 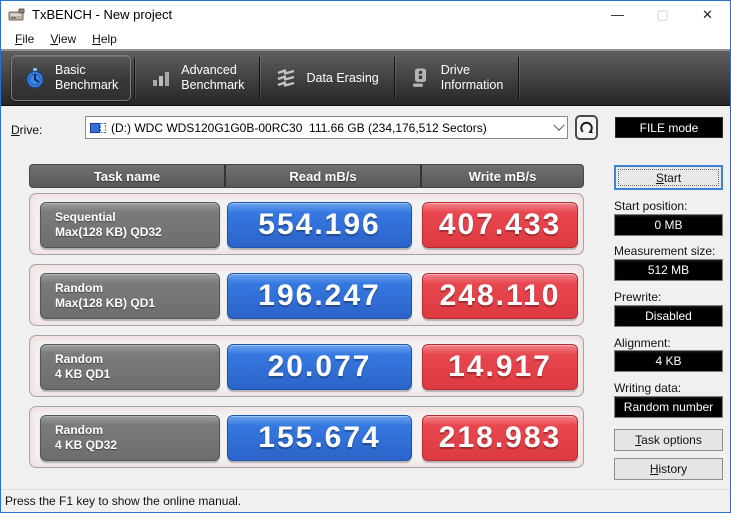 I want to click on app-logo-icon, so click(x=16, y=14).